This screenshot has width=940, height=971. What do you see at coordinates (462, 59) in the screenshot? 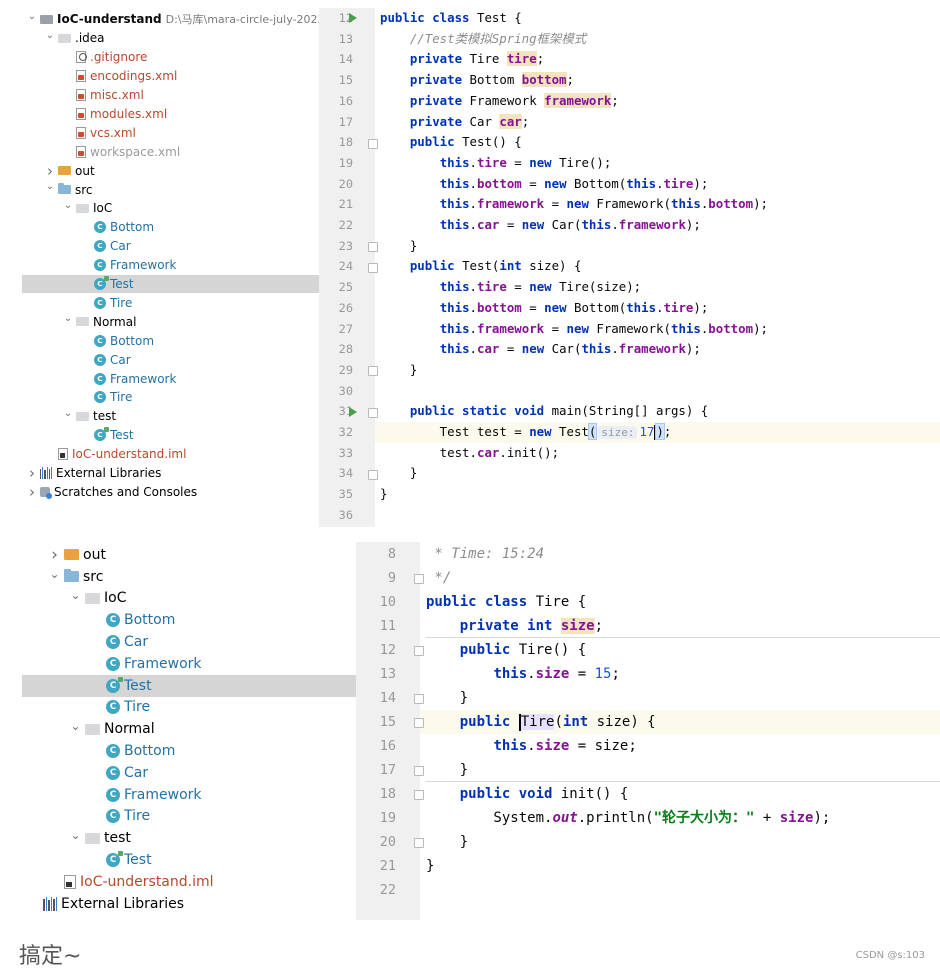
I see `code-line: private Tire tire;` at bounding box center [462, 59].